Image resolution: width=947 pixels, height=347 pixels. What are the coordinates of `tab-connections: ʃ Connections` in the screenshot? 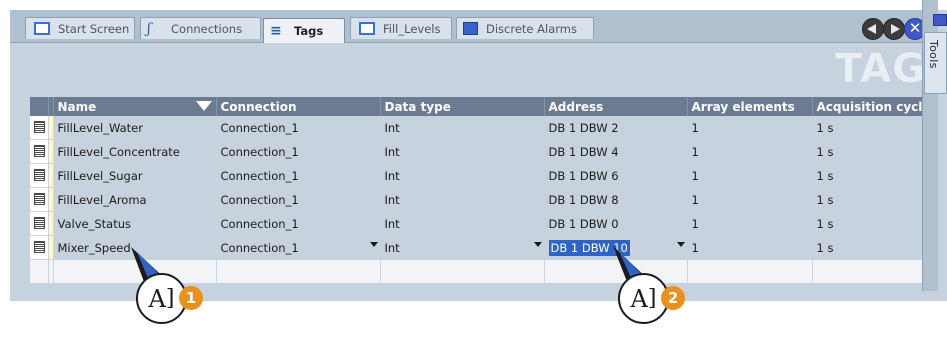 It's located at (200, 28).